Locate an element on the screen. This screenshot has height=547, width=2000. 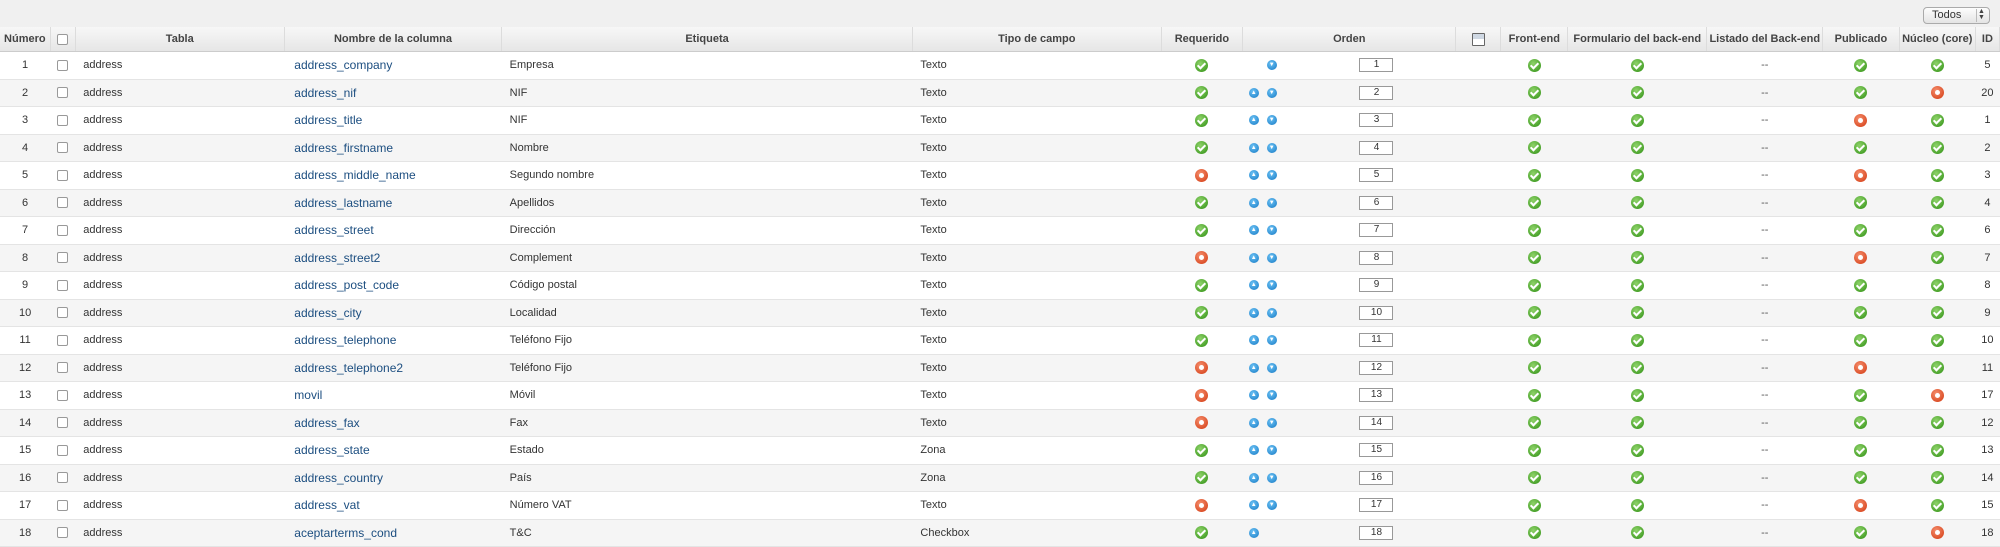
column-name-cell: address_vat is located at coordinates (393, 505).